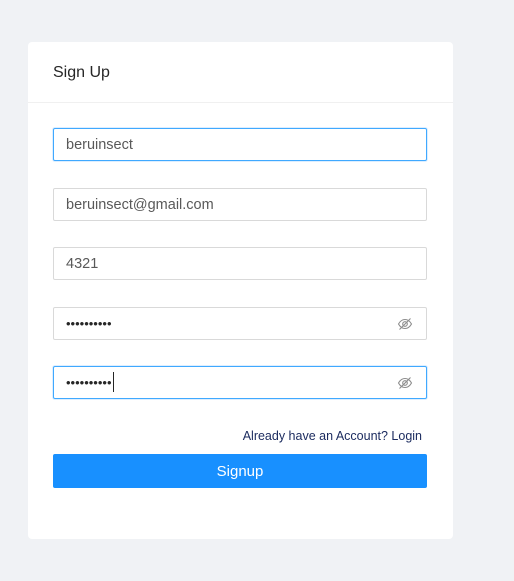  Describe the element at coordinates (113, 381) in the screenshot. I see `text-cursor` at that location.